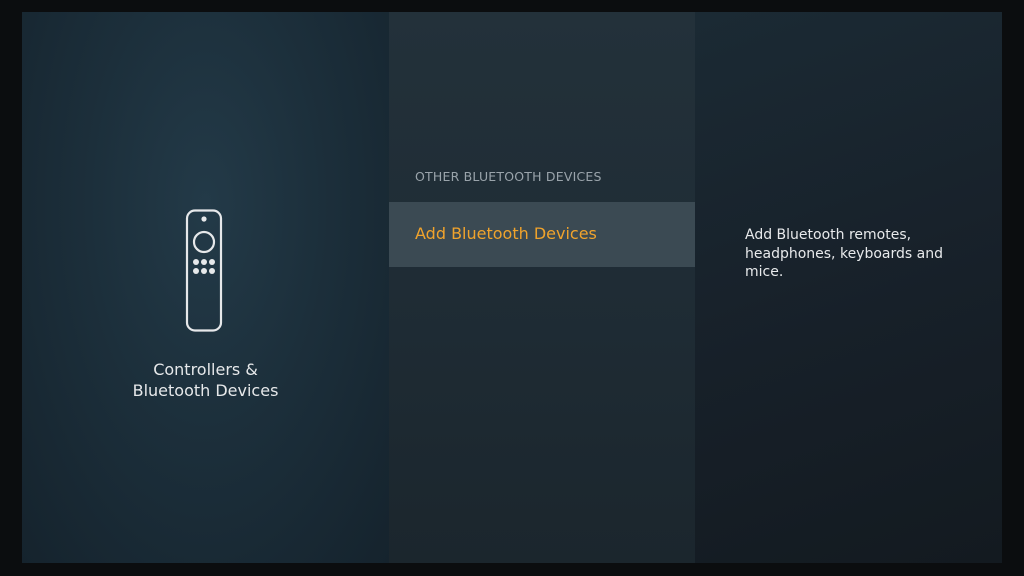 The width and height of the screenshot is (1024, 576). What do you see at coordinates (508, 176) in the screenshot?
I see `section-header: OTHER BLUETOOTH DEVICES` at bounding box center [508, 176].